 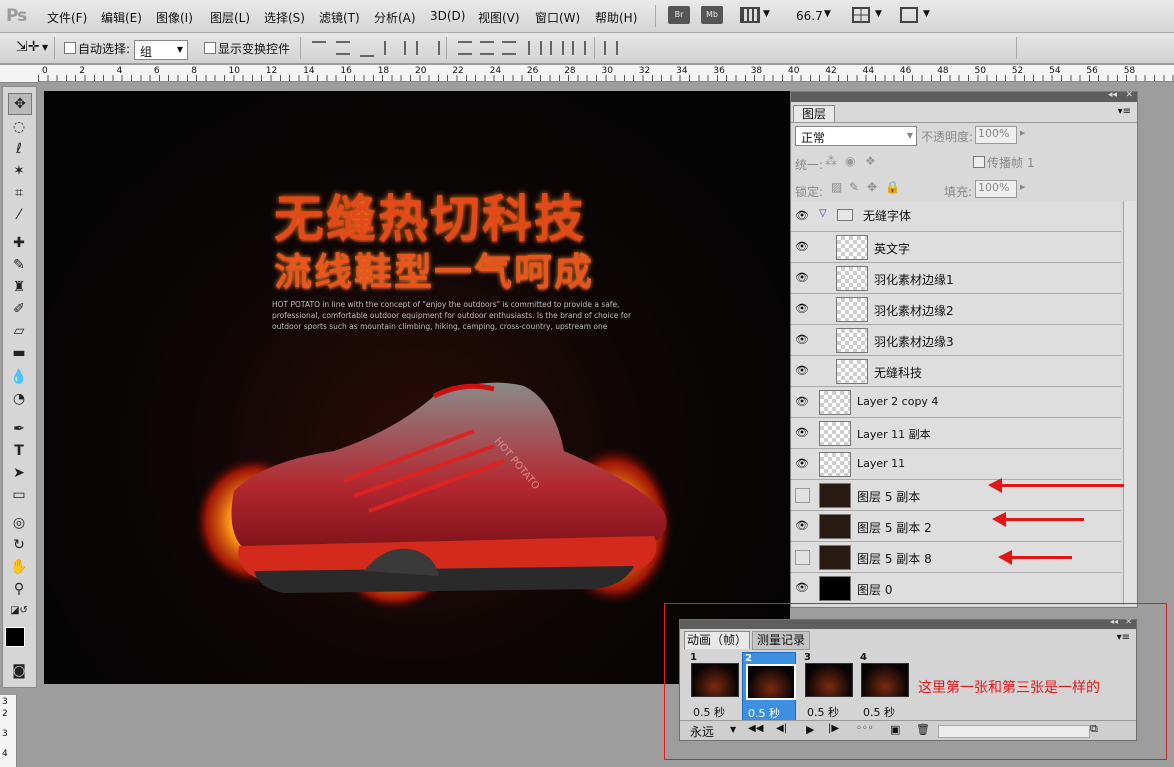 I want to click on brush-tool-icon: ✎, so click(x=19, y=265).